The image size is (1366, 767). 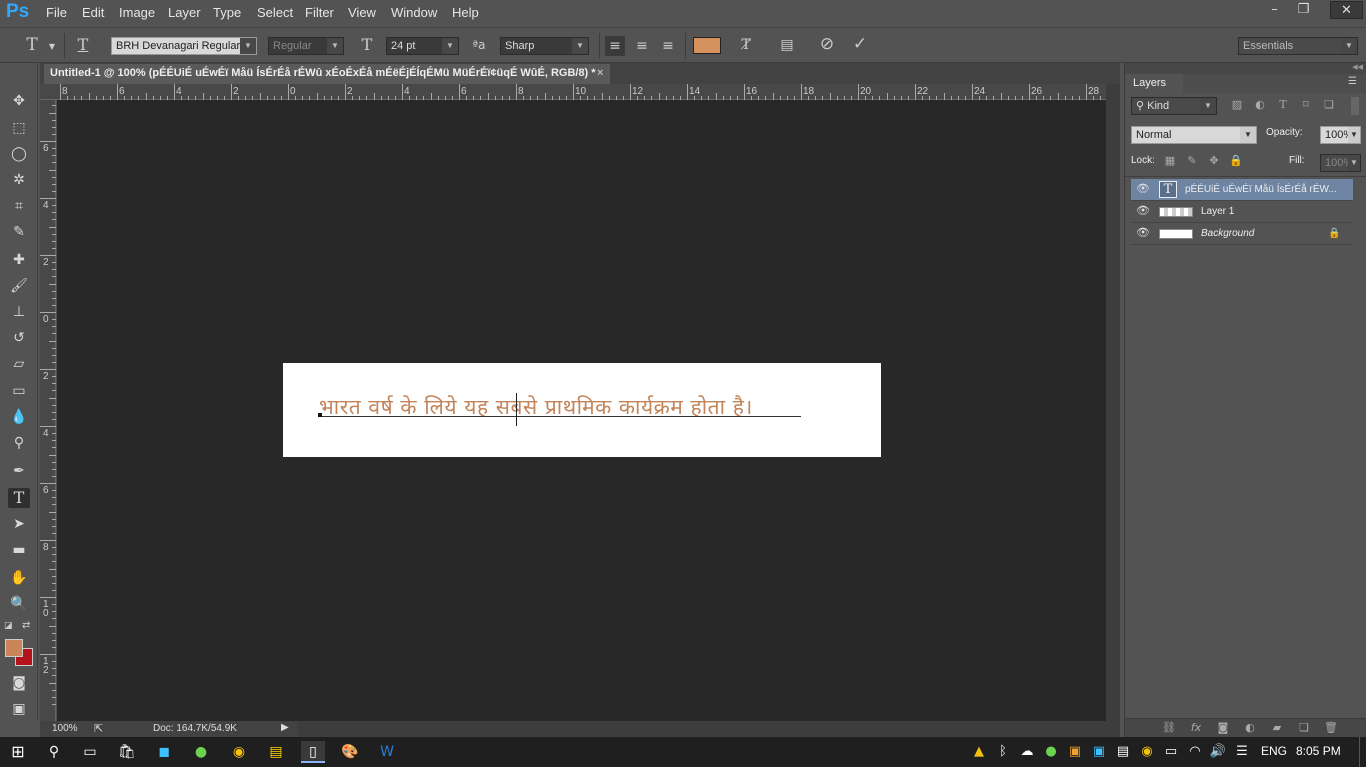 I want to click on clone-stamp-tool-icon: ⊥, so click(x=19, y=312).